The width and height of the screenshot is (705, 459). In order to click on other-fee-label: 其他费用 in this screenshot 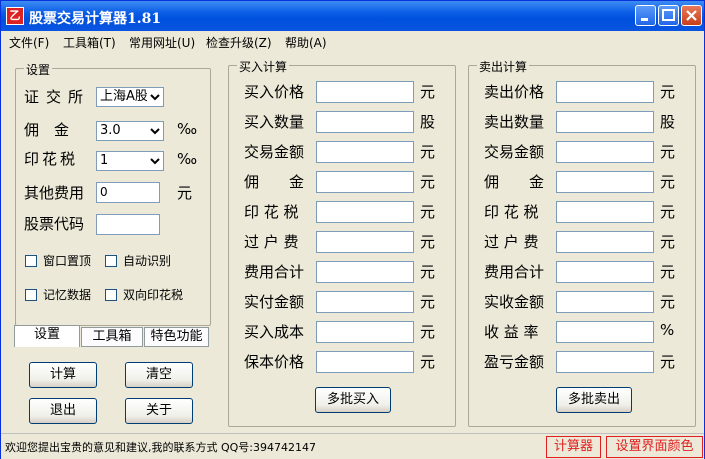, I will do `click(54, 193)`.